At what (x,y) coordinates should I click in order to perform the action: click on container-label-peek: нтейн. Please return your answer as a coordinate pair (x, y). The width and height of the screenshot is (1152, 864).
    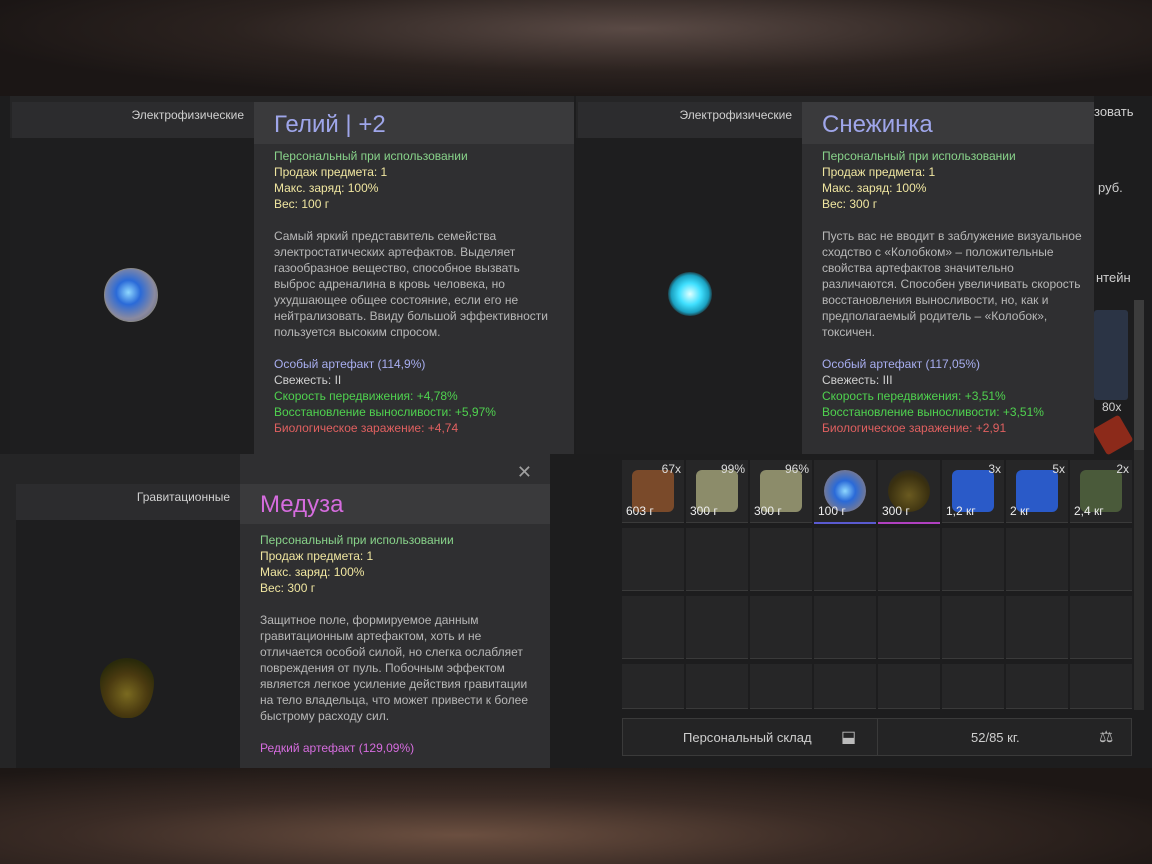
    Looking at the image, I should click on (1113, 277).